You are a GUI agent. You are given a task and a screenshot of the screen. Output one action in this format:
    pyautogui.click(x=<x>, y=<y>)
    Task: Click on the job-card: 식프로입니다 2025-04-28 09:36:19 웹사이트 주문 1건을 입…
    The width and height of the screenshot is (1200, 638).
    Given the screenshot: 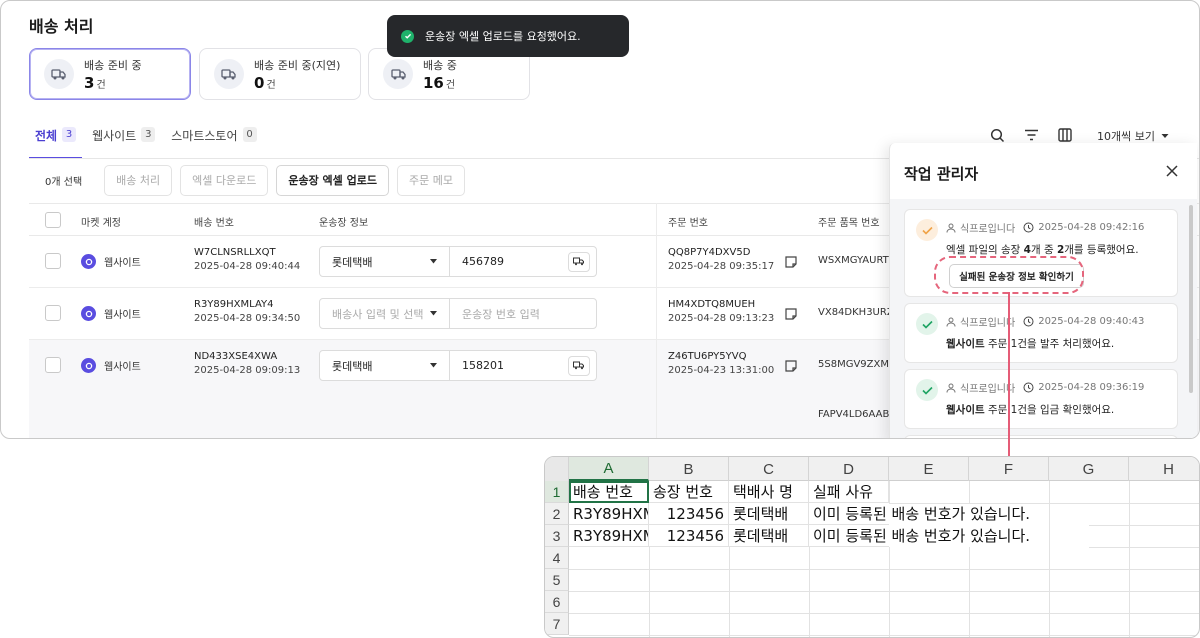 What is the action you would take?
    pyautogui.click(x=1041, y=399)
    